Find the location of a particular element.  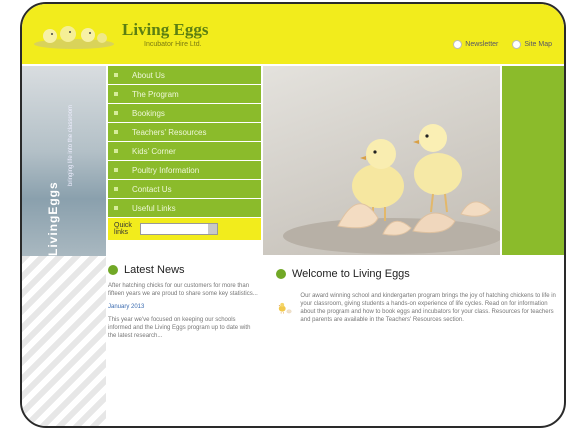

welcome-heading: Welcome to Living Eggs is located at coordinates (419, 274).